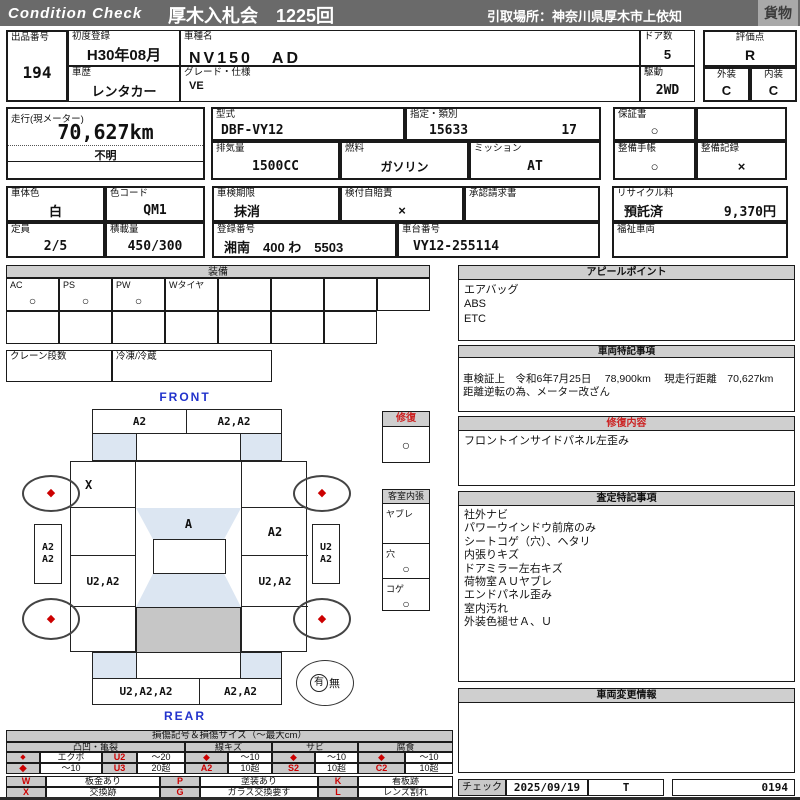 The width and height of the screenshot is (800, 800). I want to click on wheel-rear-left: ◆, so click(51, 619).